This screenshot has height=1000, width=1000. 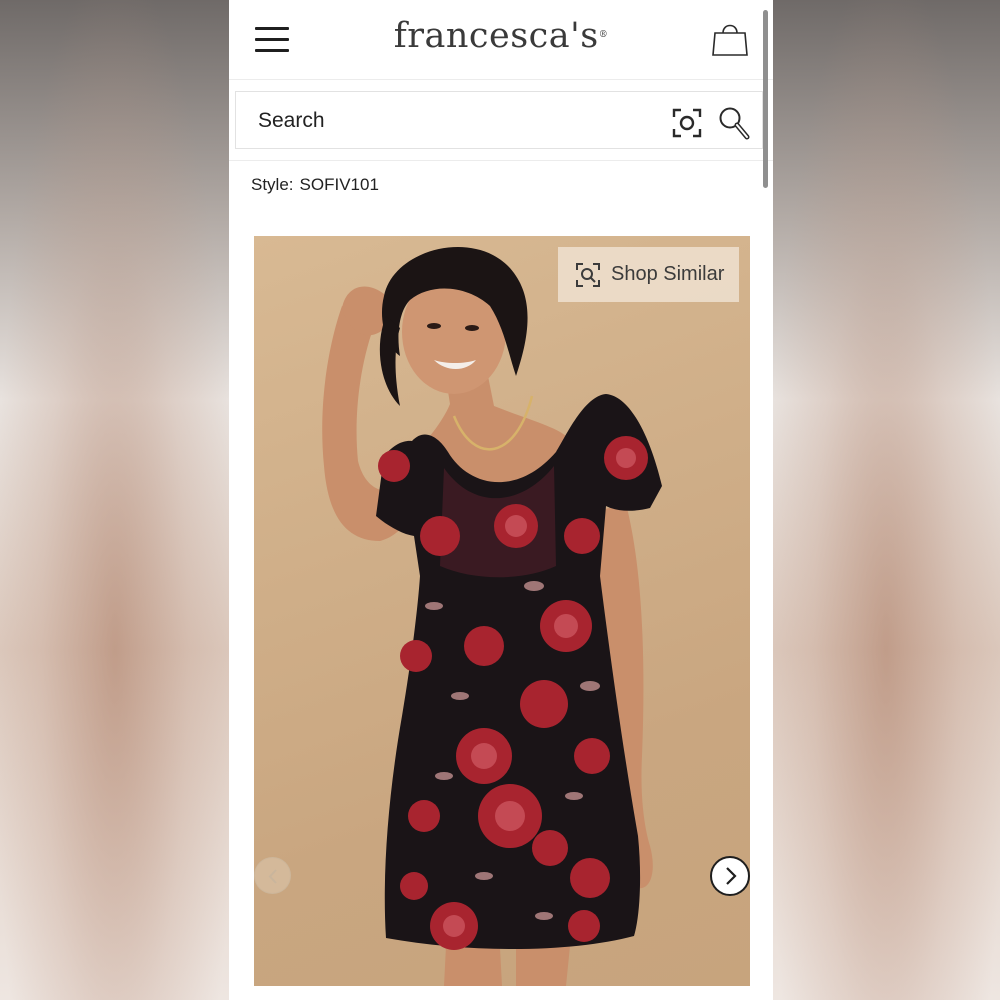 What do you see at coordinates (496, 36) in the screenshot?
I see `brand-logo-text: francesca's` at bounding box center [496, 36].